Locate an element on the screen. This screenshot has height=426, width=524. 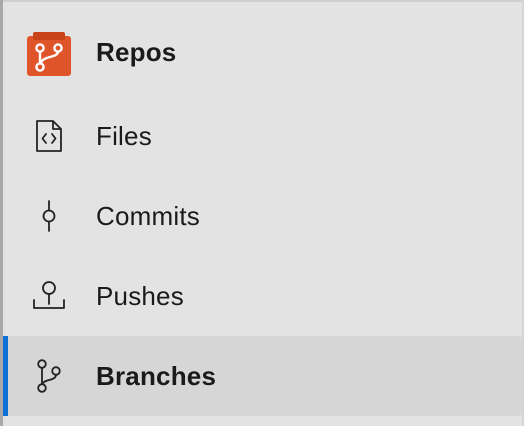
nav-item-pushes-label: Pushes is located at coordinates (140, 295).